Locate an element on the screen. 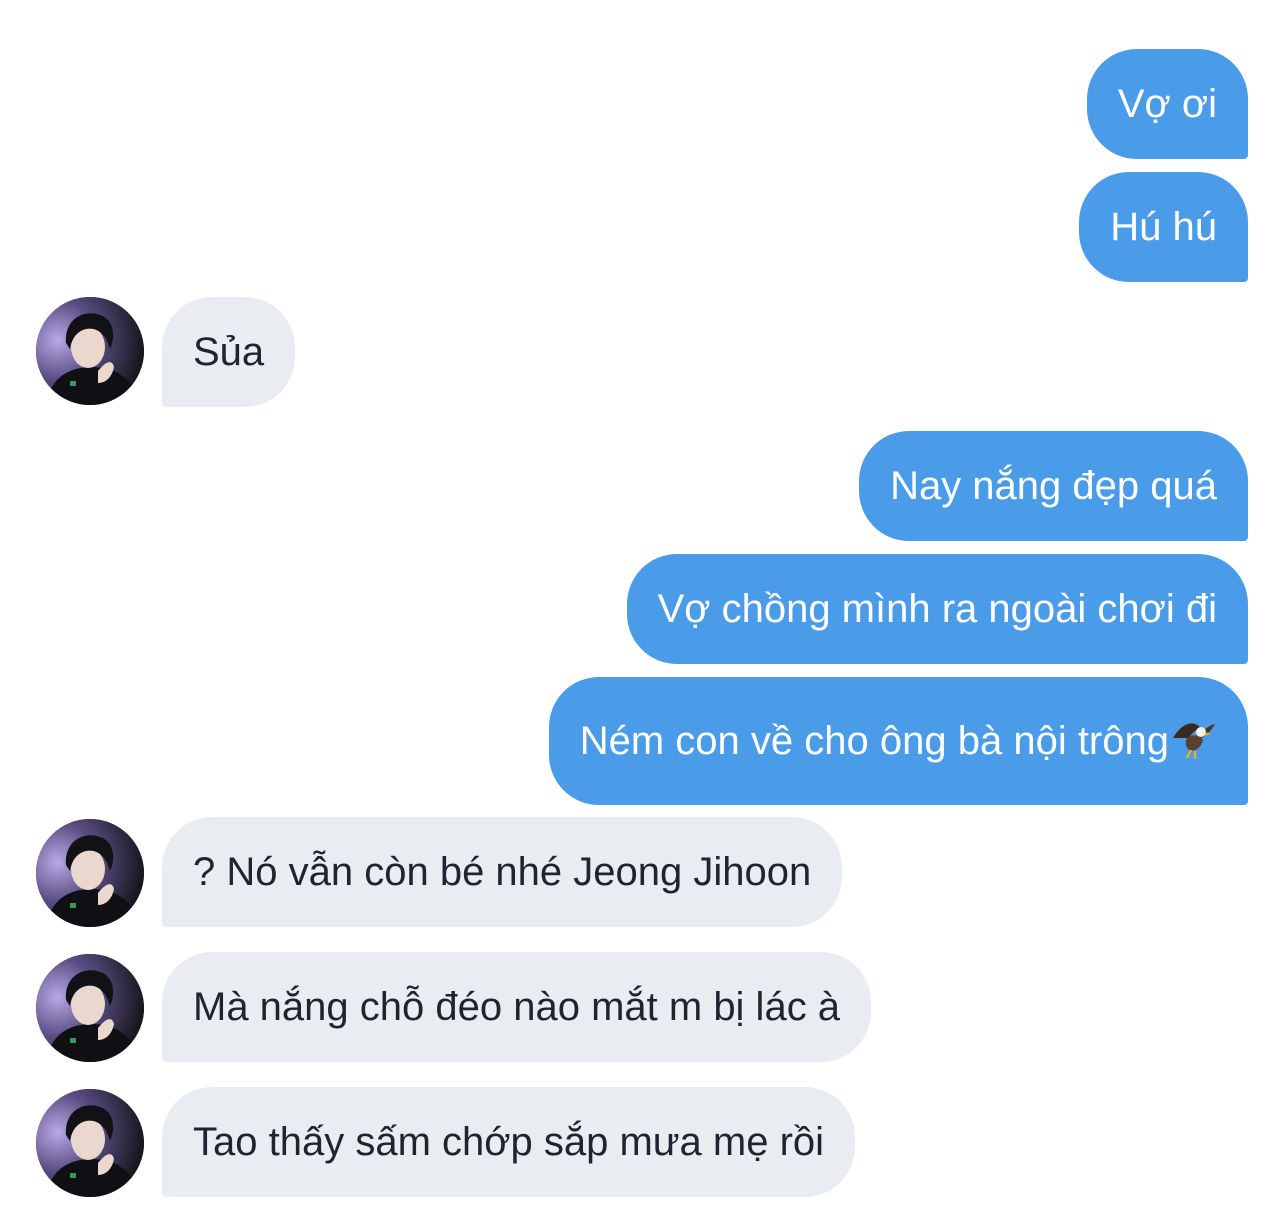 The width and height of the screenshot is (1284, 1217). message-text: Tao thấy sấm chớp sắp mưa mẹ rồi is located at coordinates (509, 1142).